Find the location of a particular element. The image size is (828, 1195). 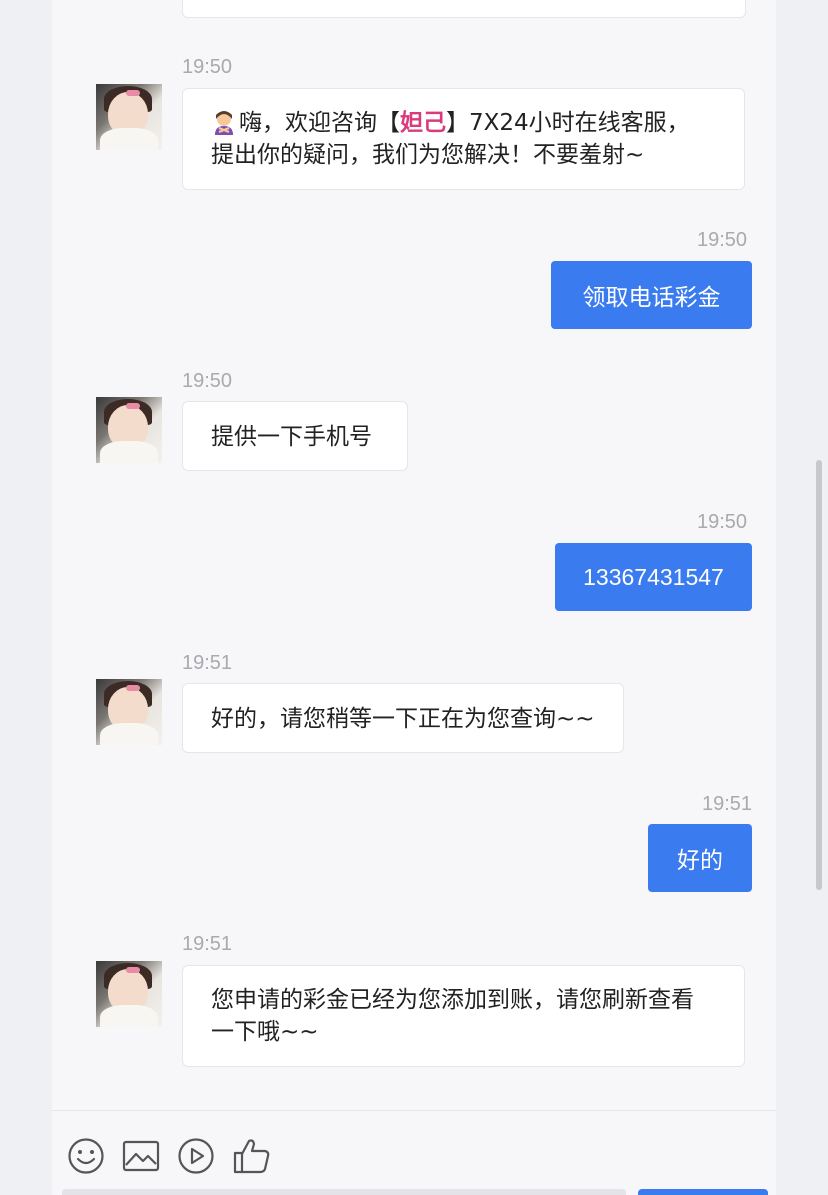

incoming-message-bubble: 好的，请您稍等一下正在为您查询~~ is located at coordinates (403, 718).